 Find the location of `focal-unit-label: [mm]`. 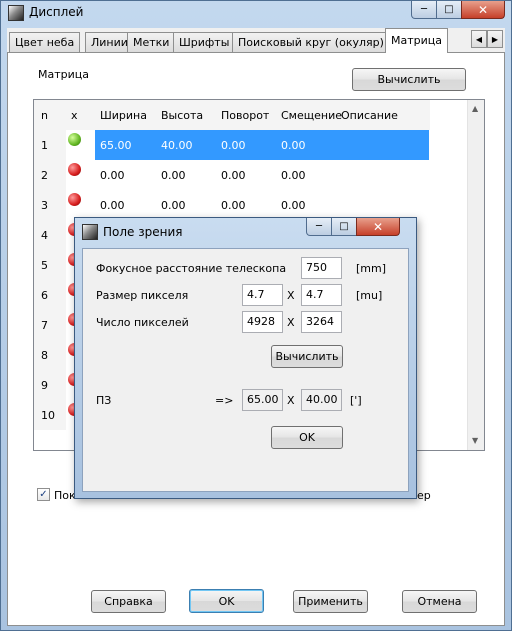

focal-unit-label: [mm] is located at coordinates (371, 268).